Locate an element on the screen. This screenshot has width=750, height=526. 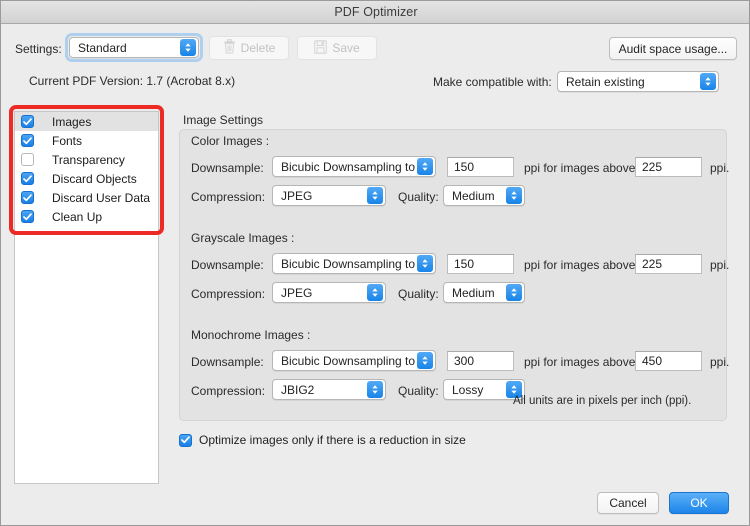
color-images-section-title: Color Images : is located at coordinates (230, 141).